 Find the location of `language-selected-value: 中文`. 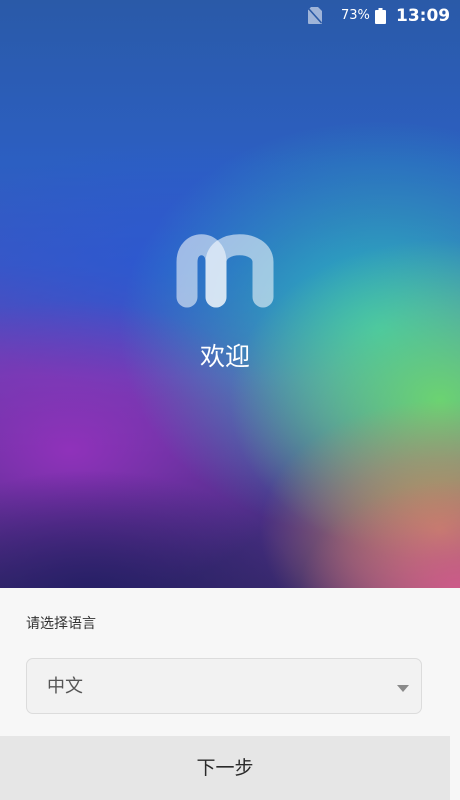

language-selected-value: 中文 is located at coordinates (65, 686).